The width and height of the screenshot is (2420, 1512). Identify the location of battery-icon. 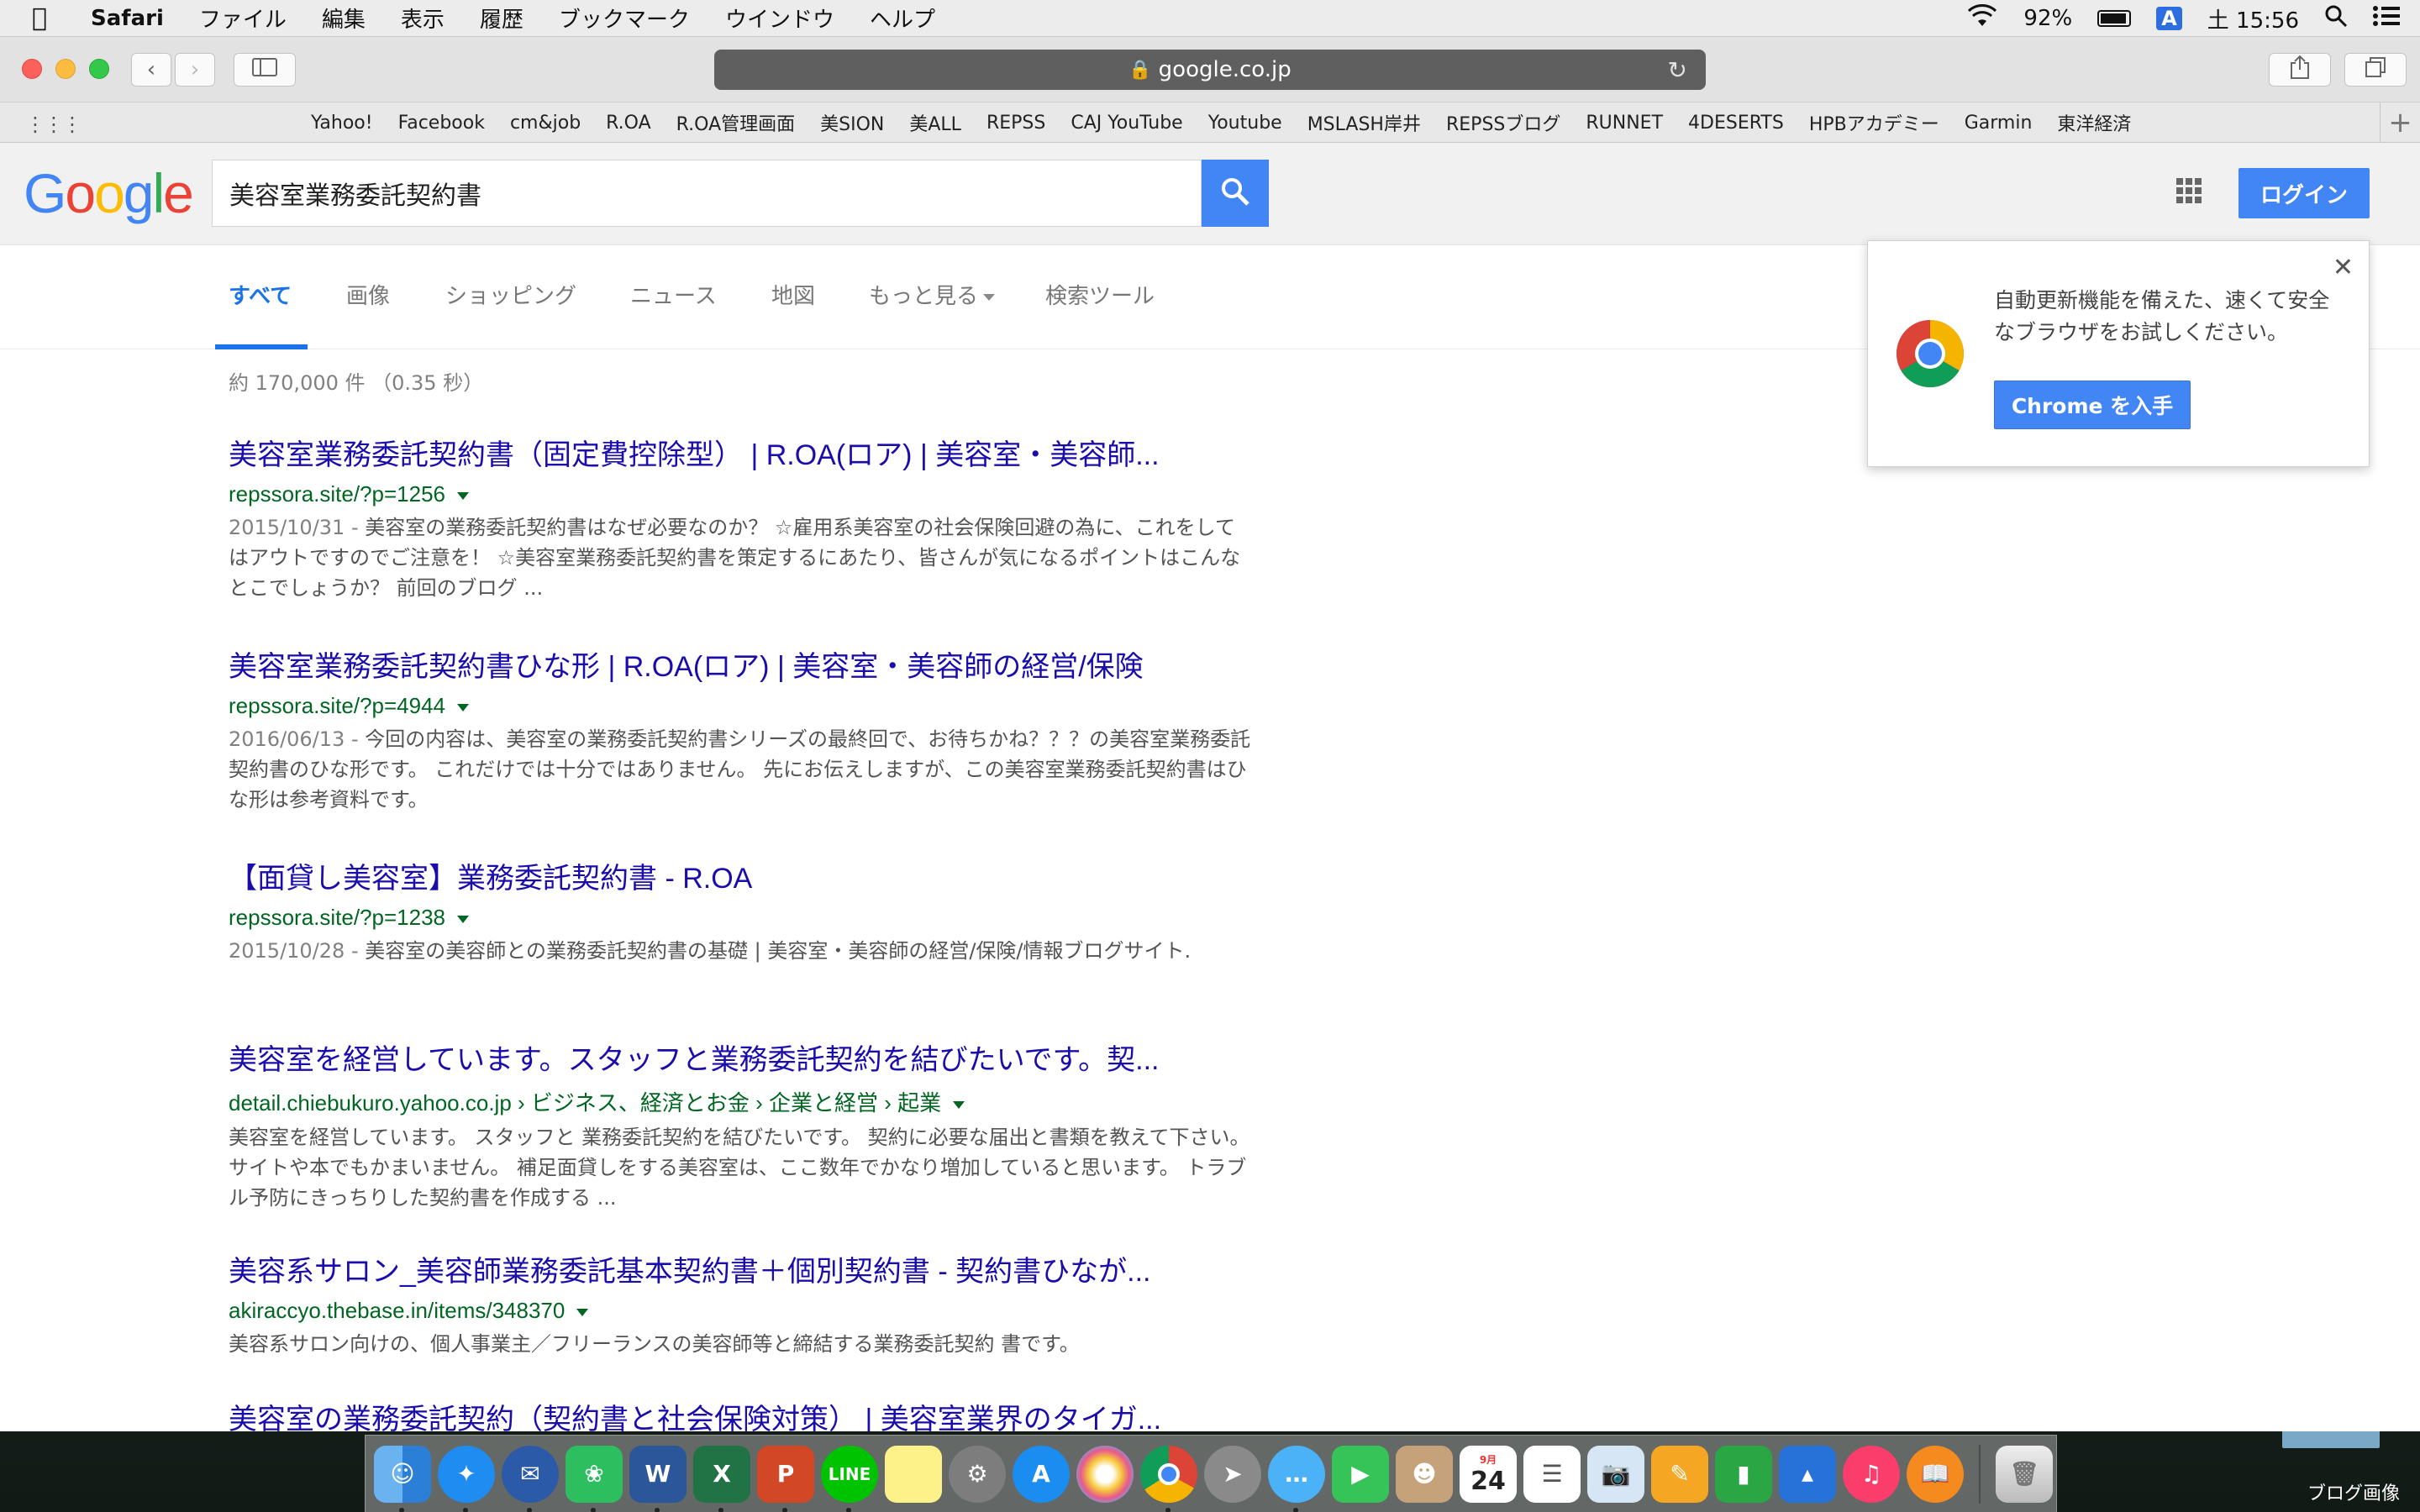
(2114, 18).